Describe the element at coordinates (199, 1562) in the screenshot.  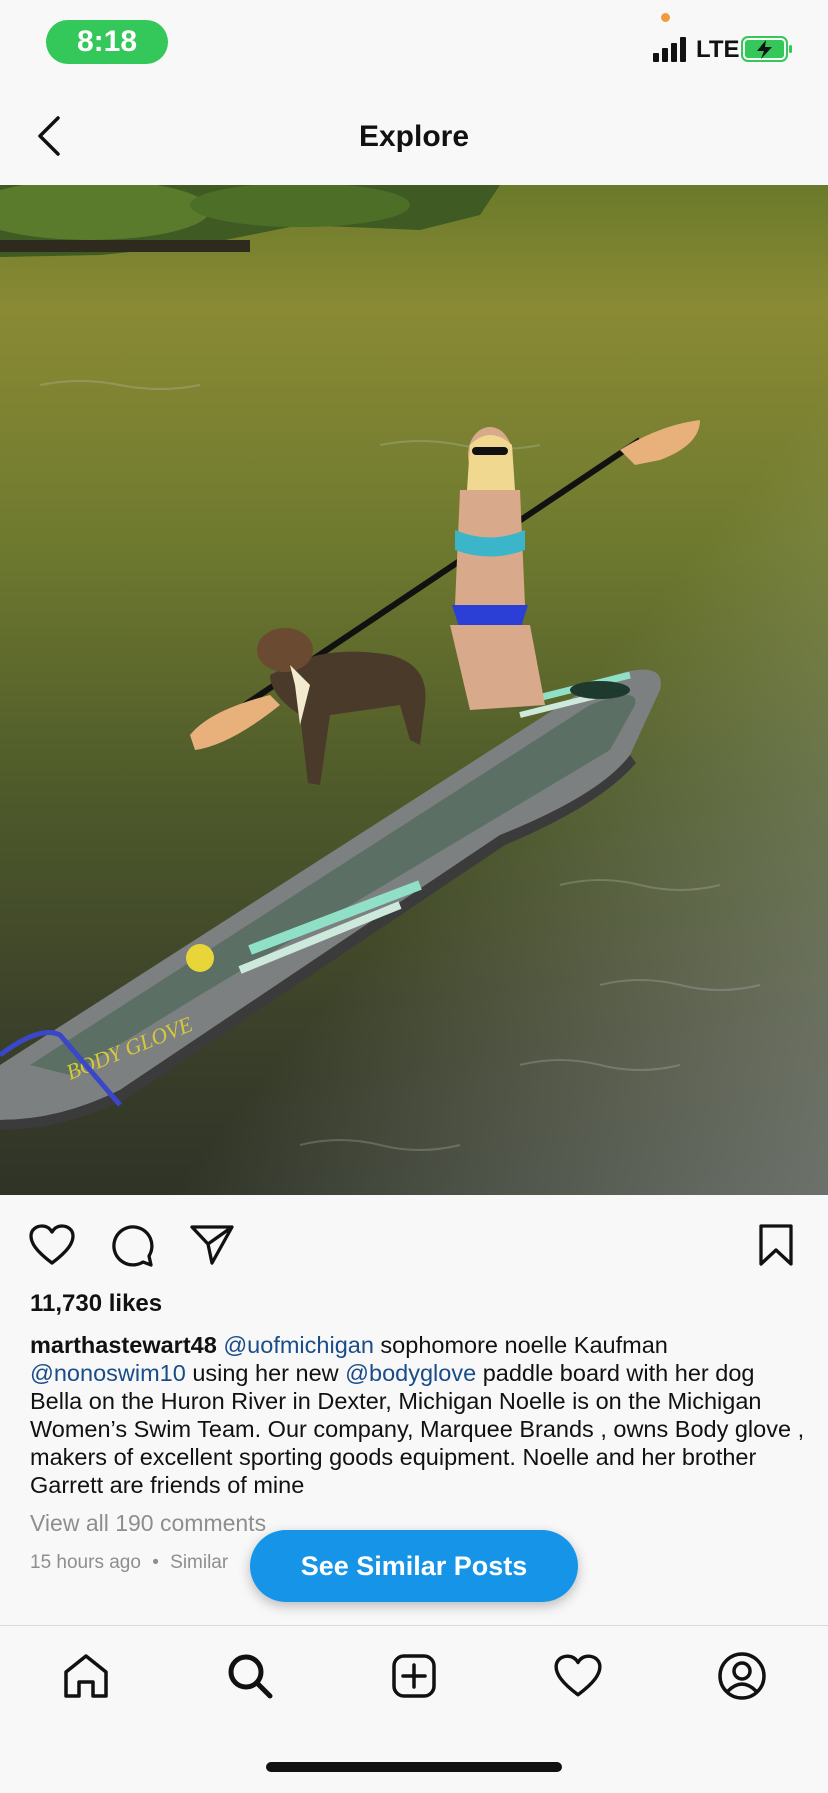
I see `similar-link: Similar` at that location.